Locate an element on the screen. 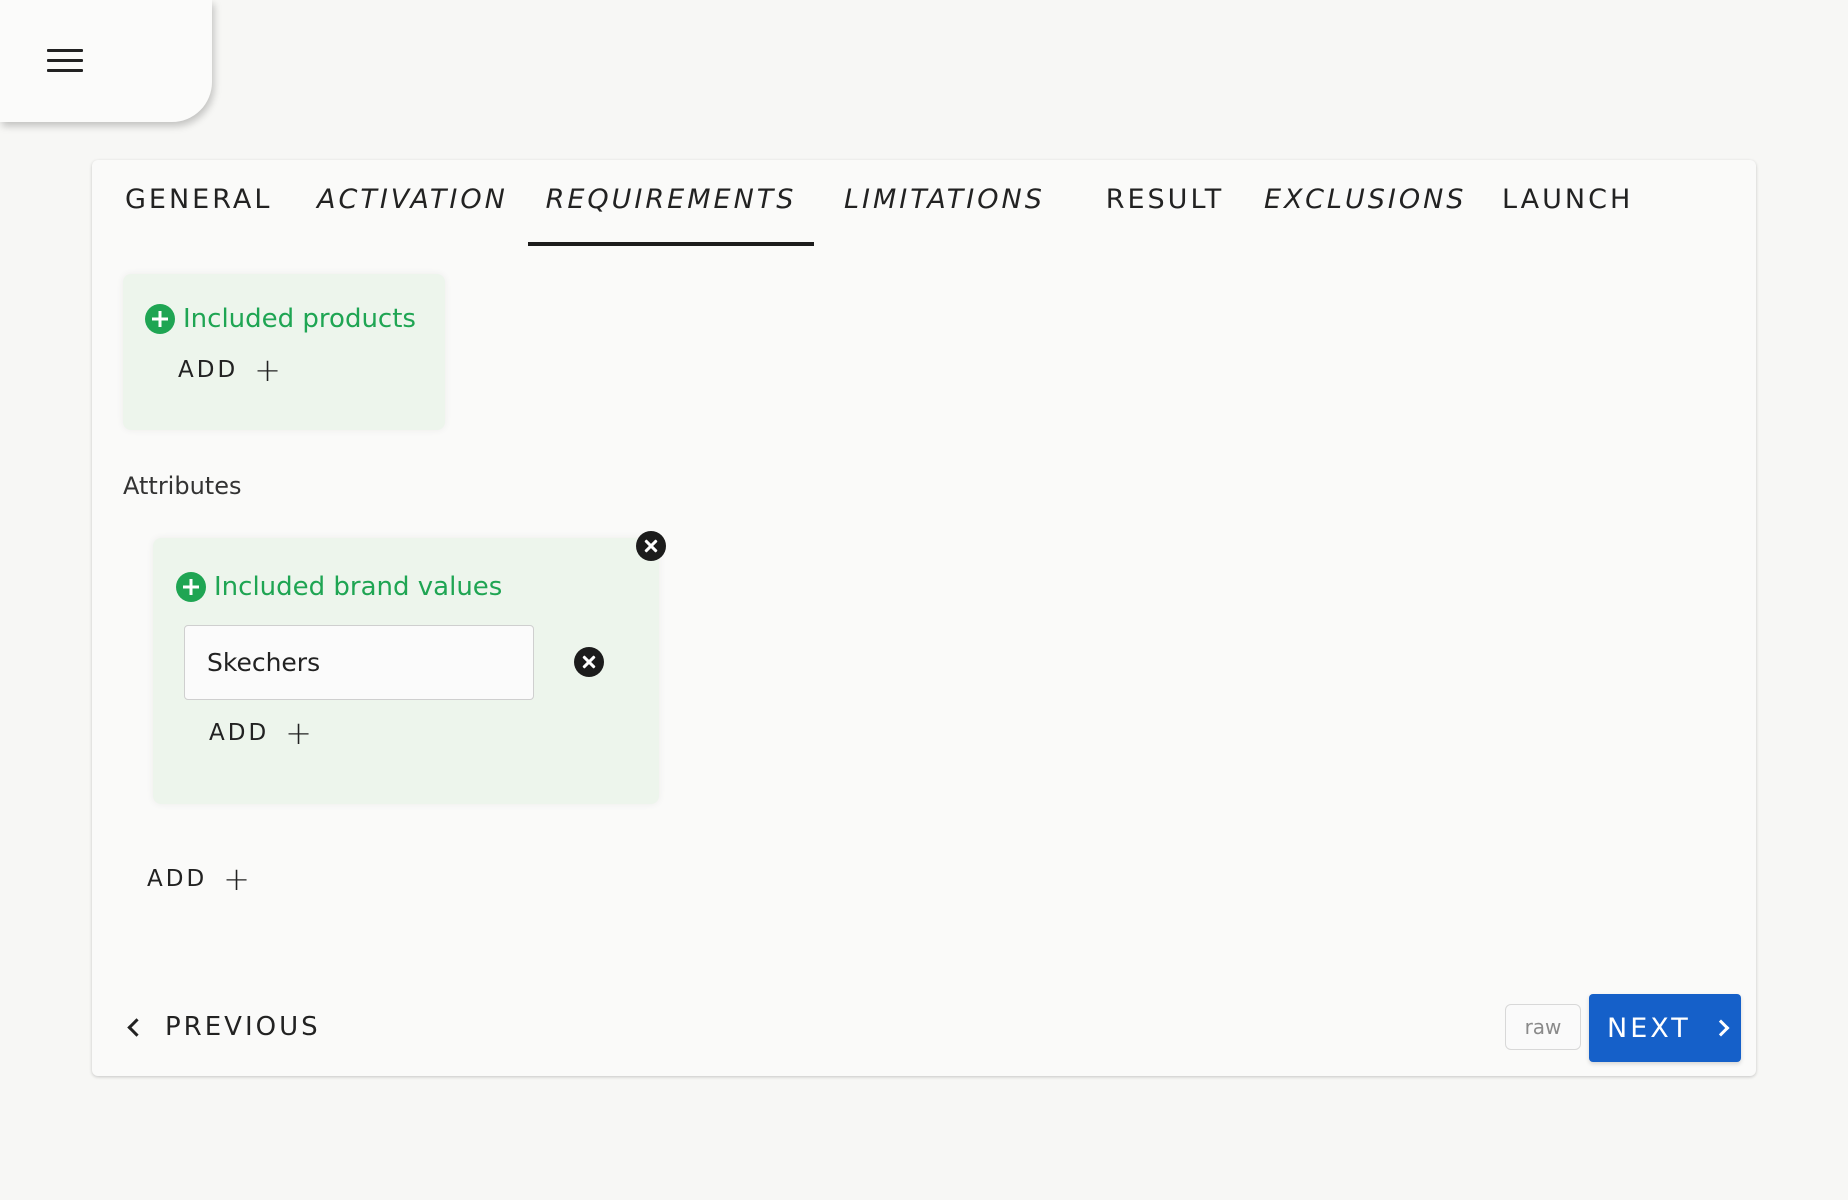  active-tab-indicator is located at coordinates (671, 244).